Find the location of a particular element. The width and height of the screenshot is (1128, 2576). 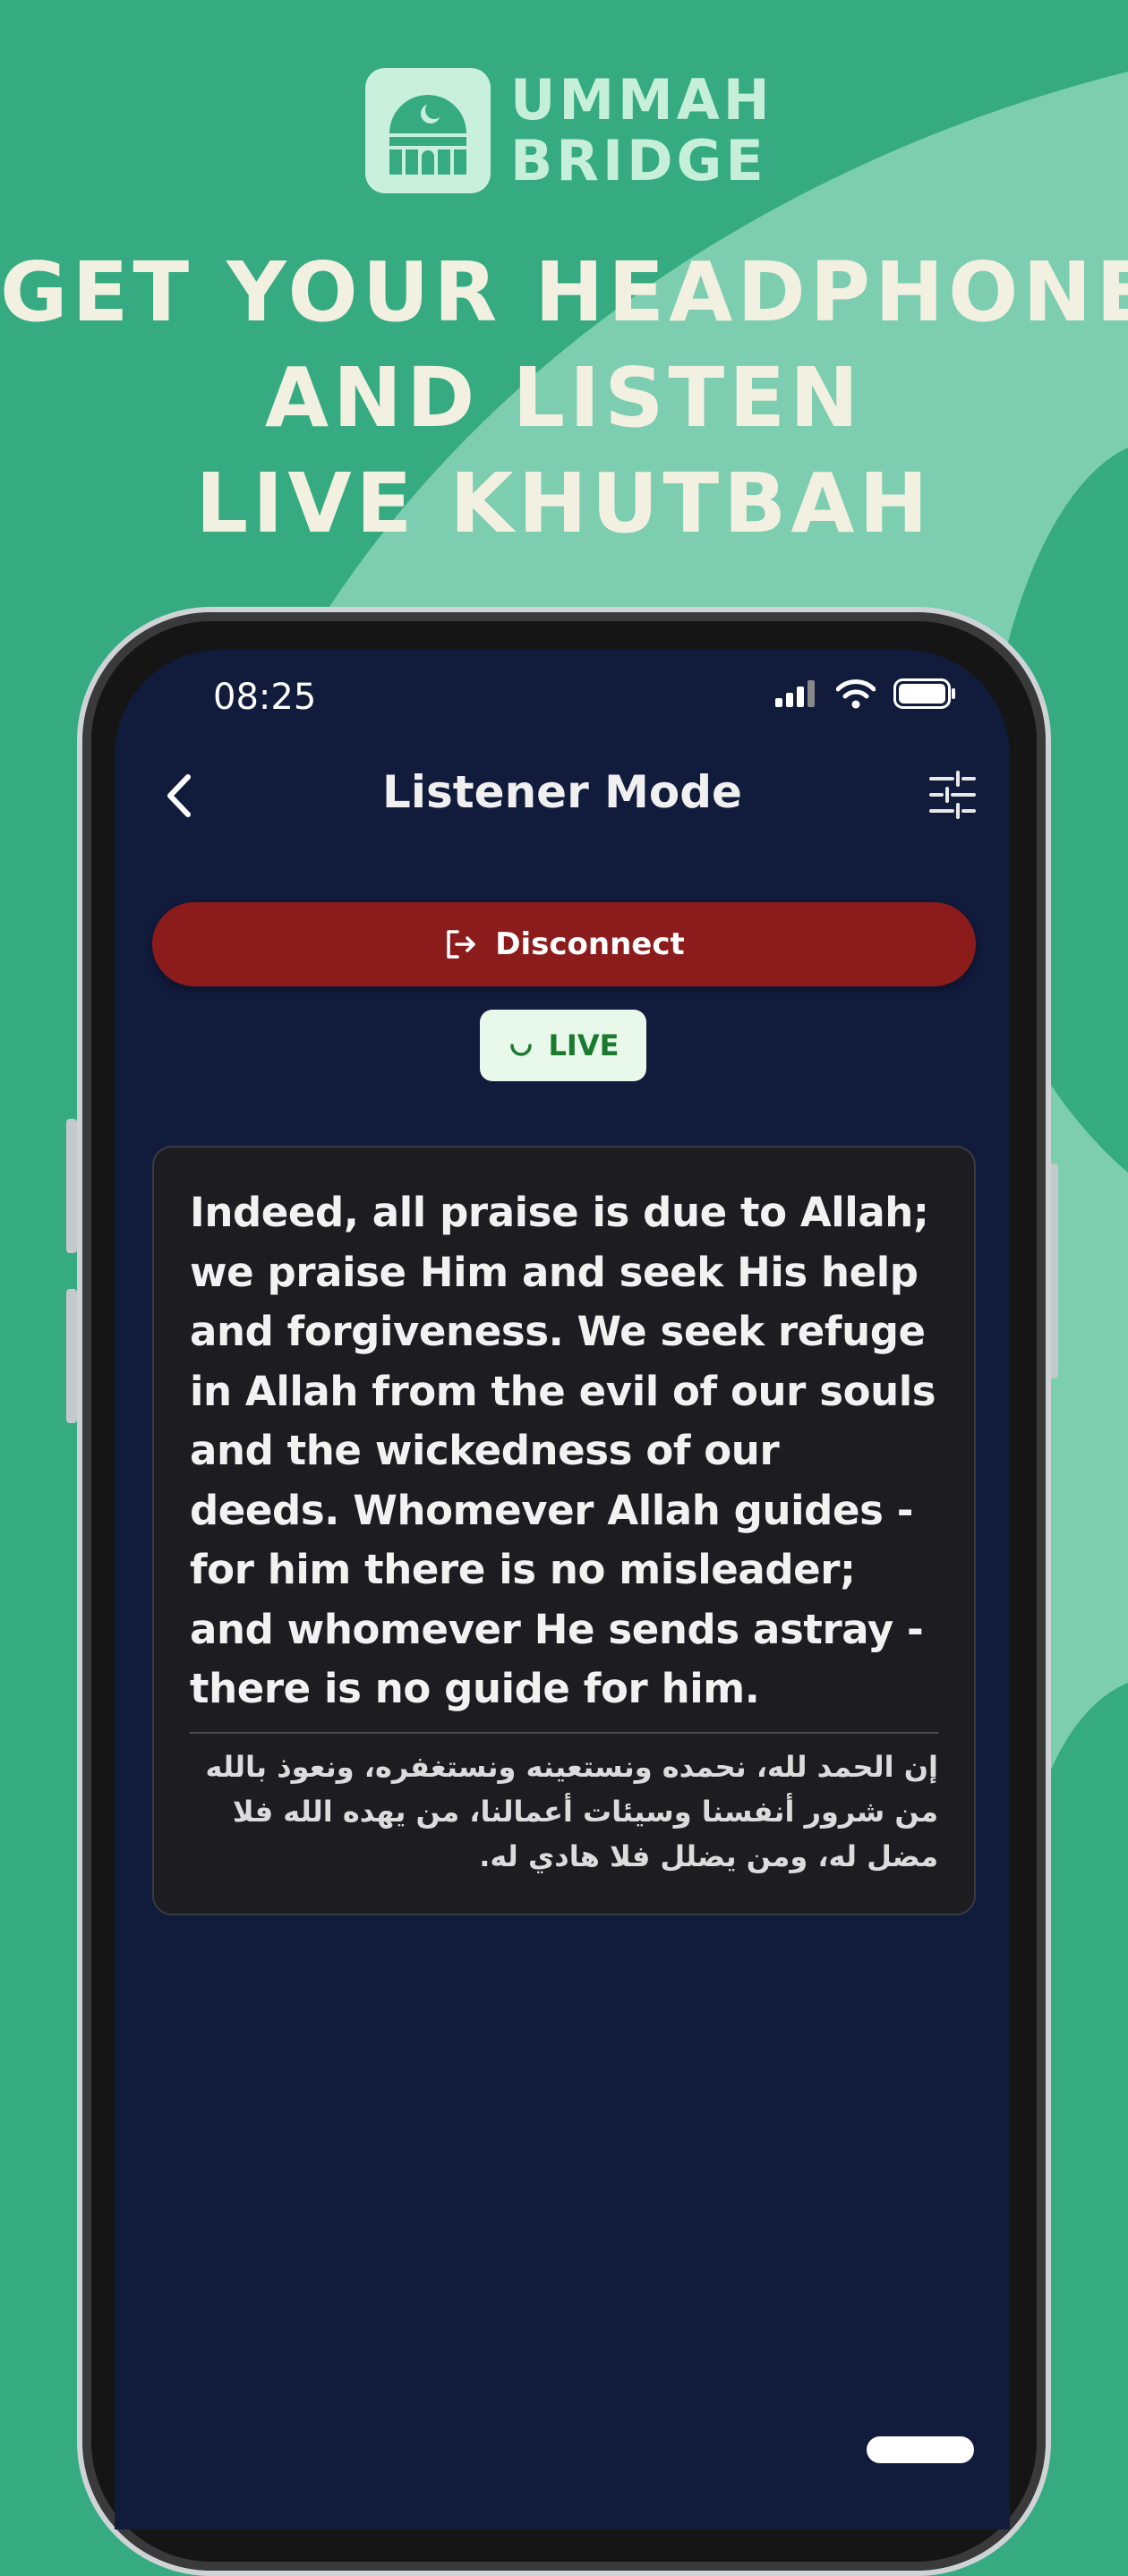

headline-line2: AND LISTEN is located at coordinates (564, 398).